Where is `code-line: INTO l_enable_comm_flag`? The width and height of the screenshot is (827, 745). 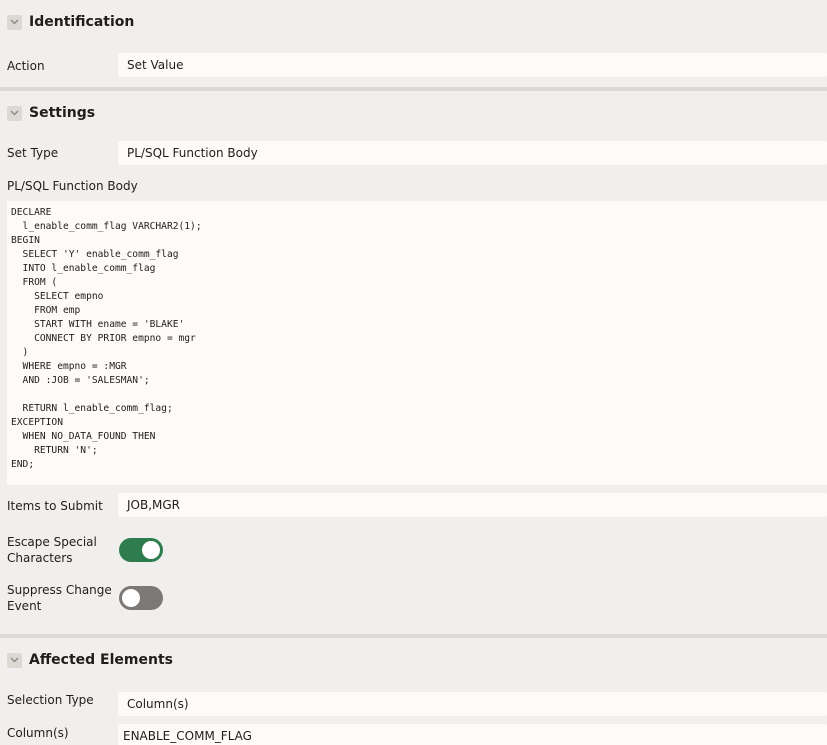 code-line: INTO l_enable_comm_flag is located at coordinates (83, 268).